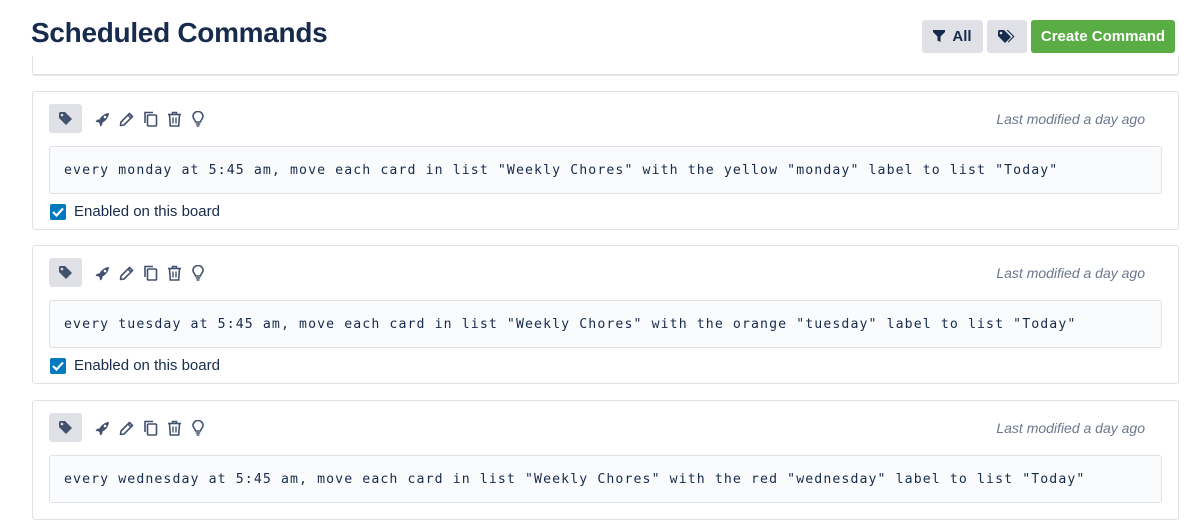 The width and height of the screenshot is (1200, 520). Describe the element at coordinates (962, 36) in the screenshot. I see `filter-label: All` at that location.